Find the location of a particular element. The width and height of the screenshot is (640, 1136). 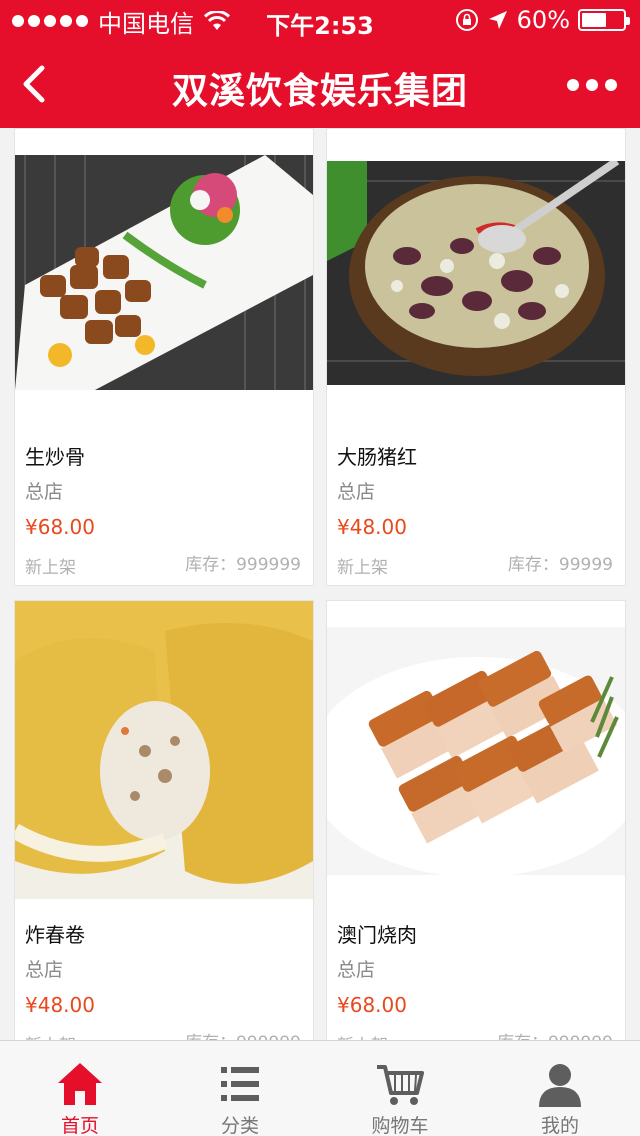

list-icon is located at coordinates (240, 1084).